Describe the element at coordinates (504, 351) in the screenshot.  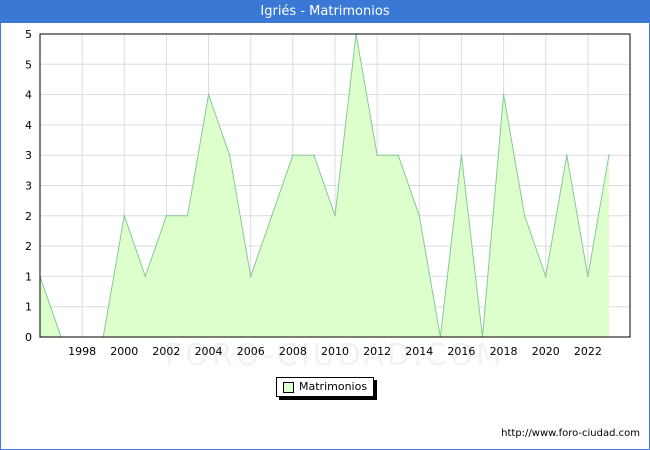
I see `x-tick-label: 2018` at that location.